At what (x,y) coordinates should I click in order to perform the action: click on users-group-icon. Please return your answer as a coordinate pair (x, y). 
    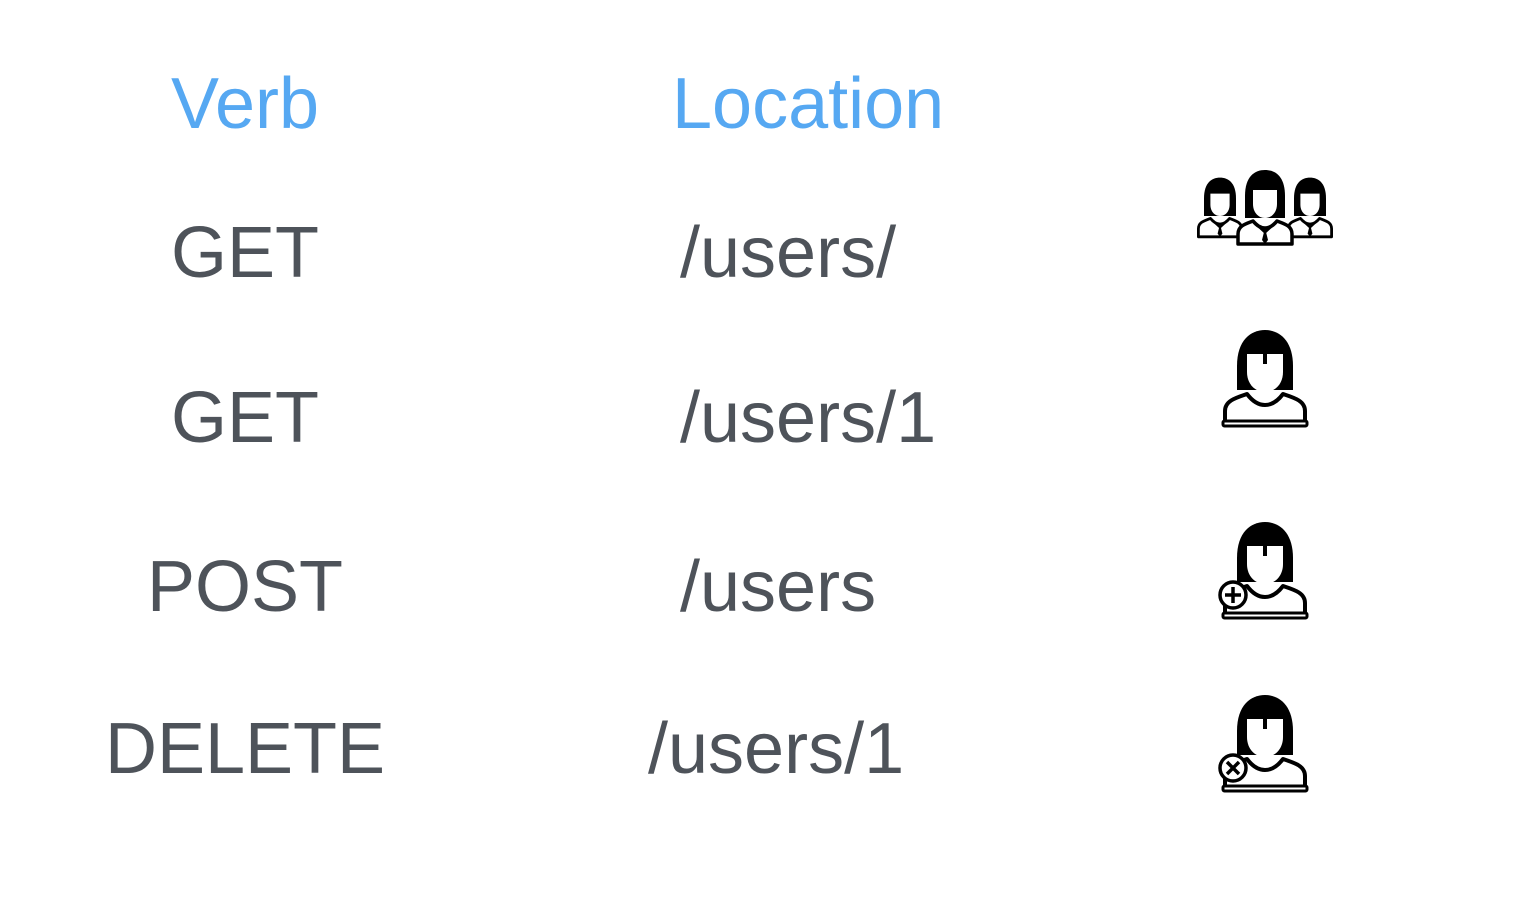
    Looking at the image, I should click on (1265, 208).